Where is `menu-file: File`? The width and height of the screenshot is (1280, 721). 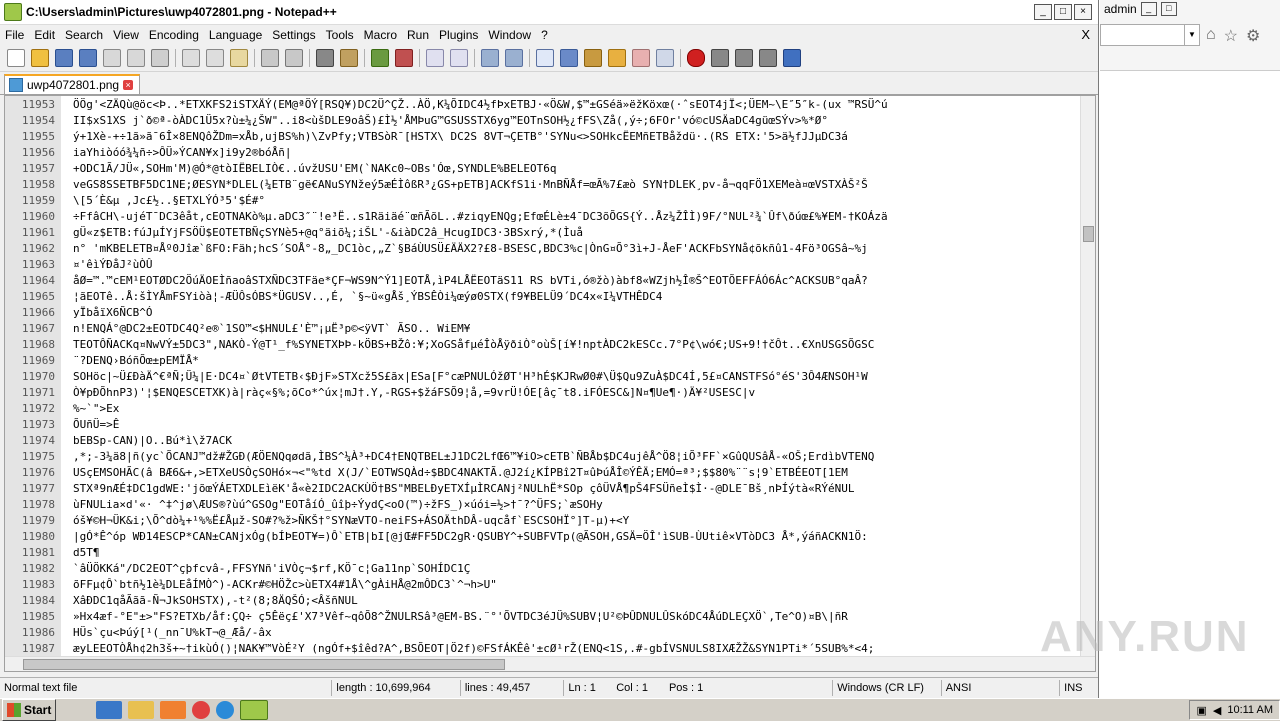 menu-file: File is located at coordinates (14, 35).